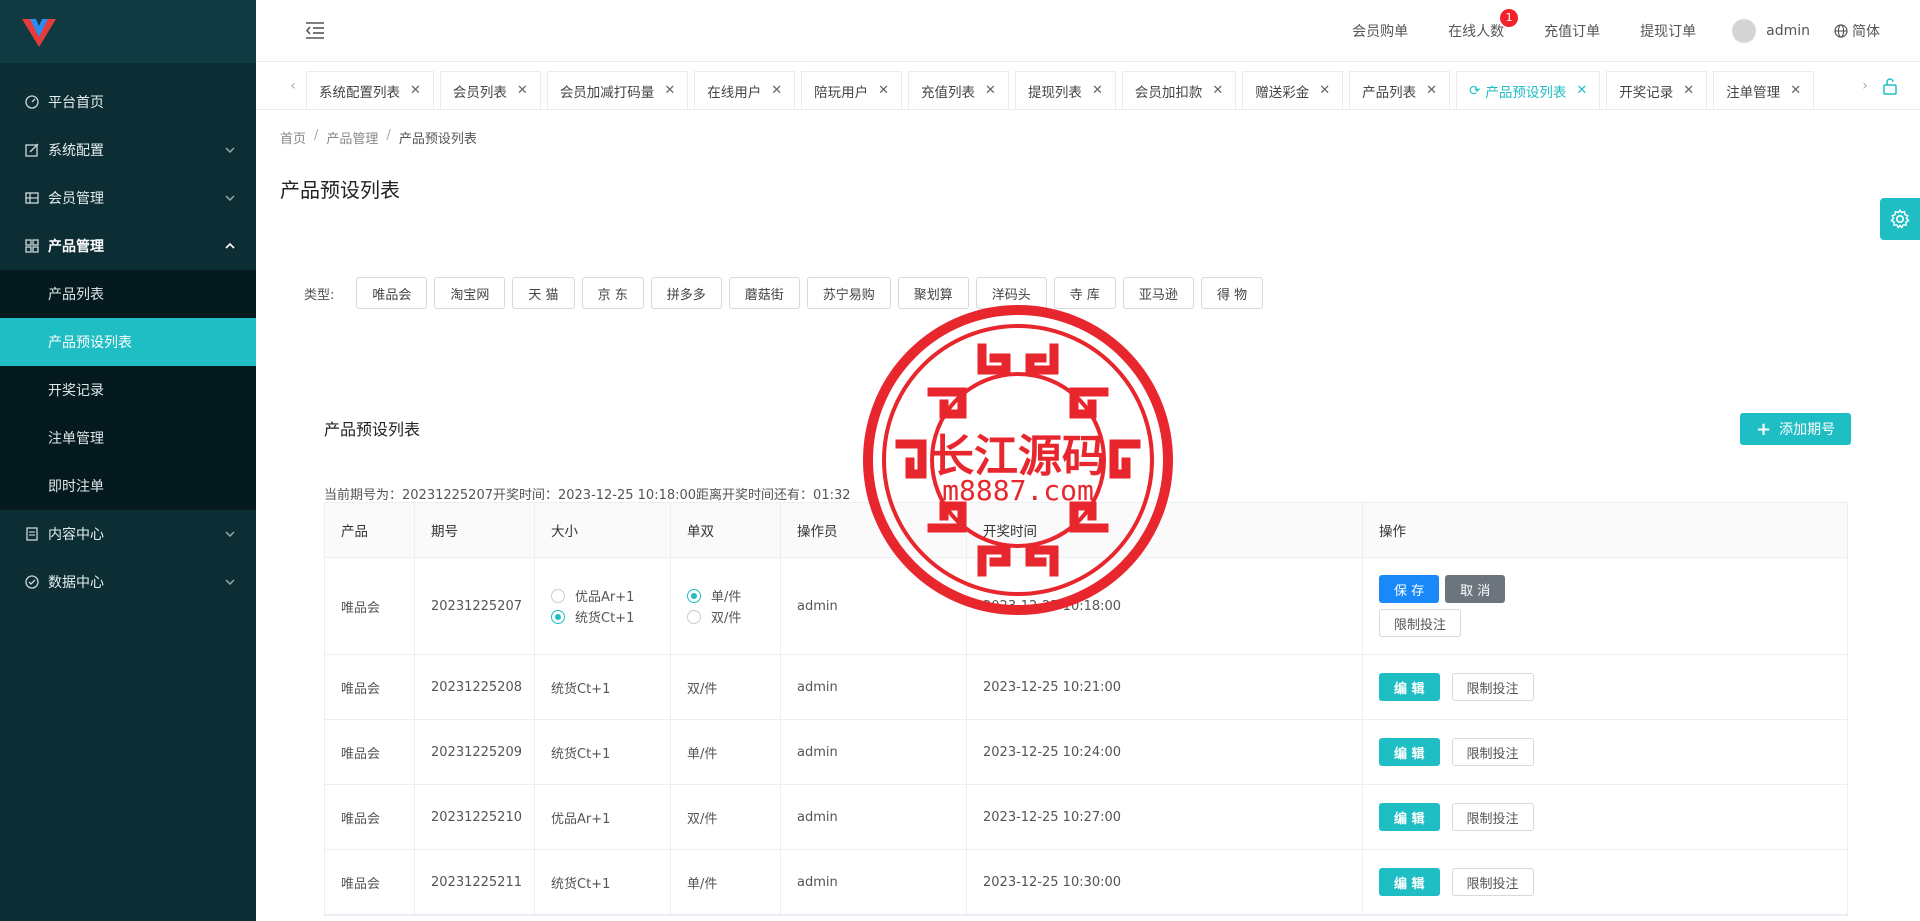  Describe the element at coordinates (745, 90) in the screenshot. I see `tab-online-users: 在线用户 ✕` at that location.